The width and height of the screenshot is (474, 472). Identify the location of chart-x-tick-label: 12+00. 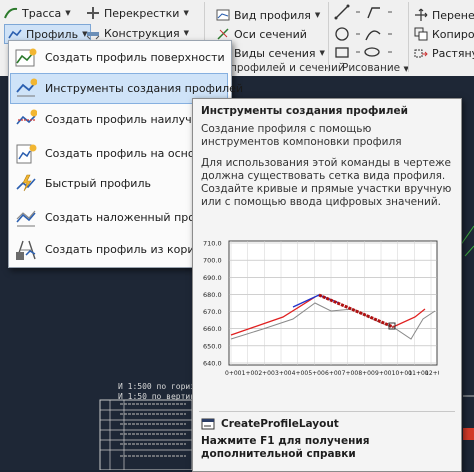
(432, 373).